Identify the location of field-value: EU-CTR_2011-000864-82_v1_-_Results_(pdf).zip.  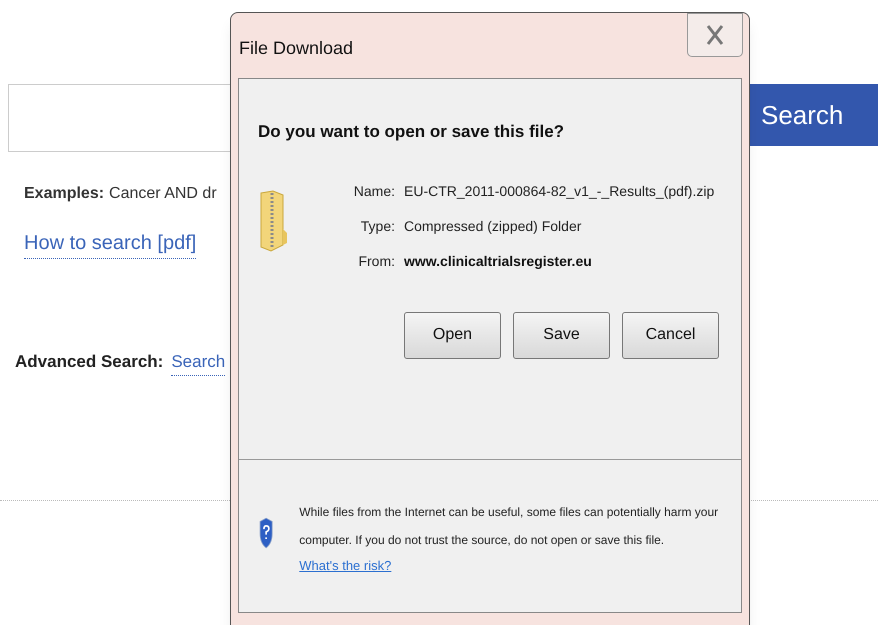
(559, 191).